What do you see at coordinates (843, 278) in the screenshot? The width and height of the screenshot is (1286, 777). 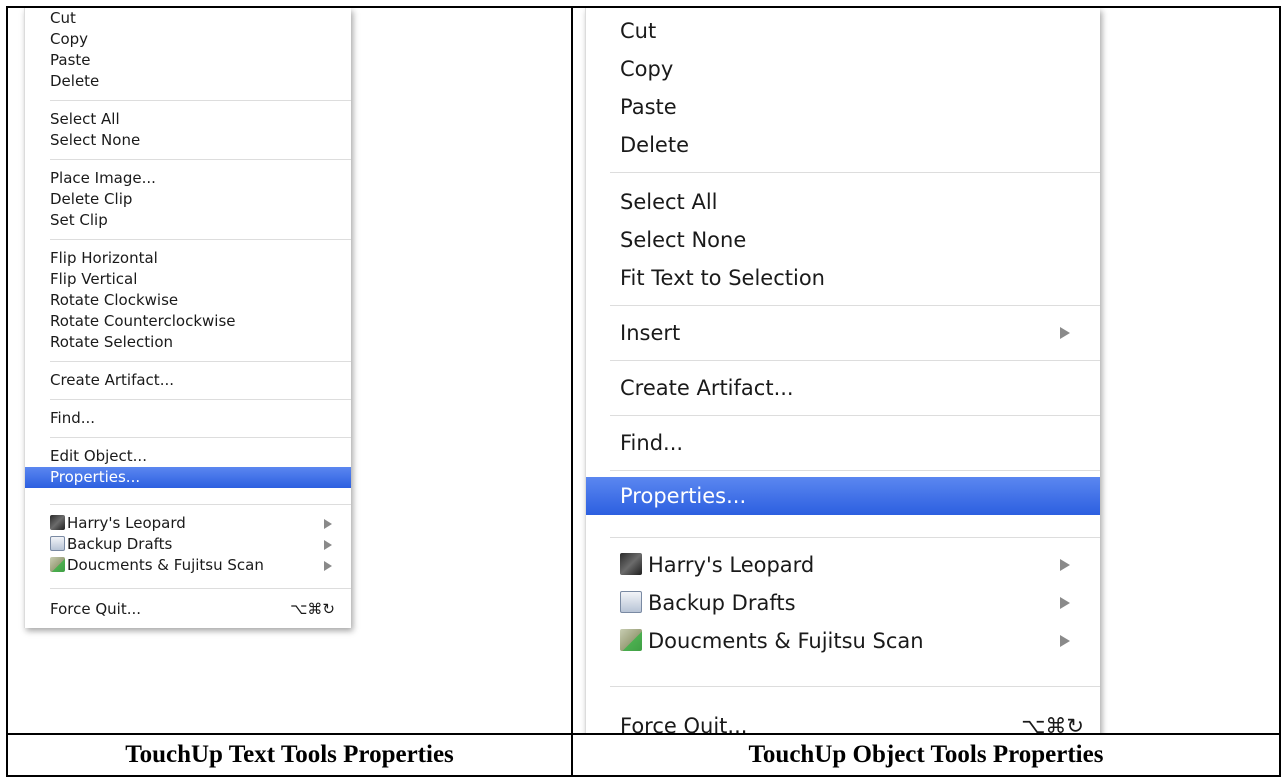 I see `menu-item-fit-text-to-selection: Fit Text to Selection` at bounding box center [843, 278].